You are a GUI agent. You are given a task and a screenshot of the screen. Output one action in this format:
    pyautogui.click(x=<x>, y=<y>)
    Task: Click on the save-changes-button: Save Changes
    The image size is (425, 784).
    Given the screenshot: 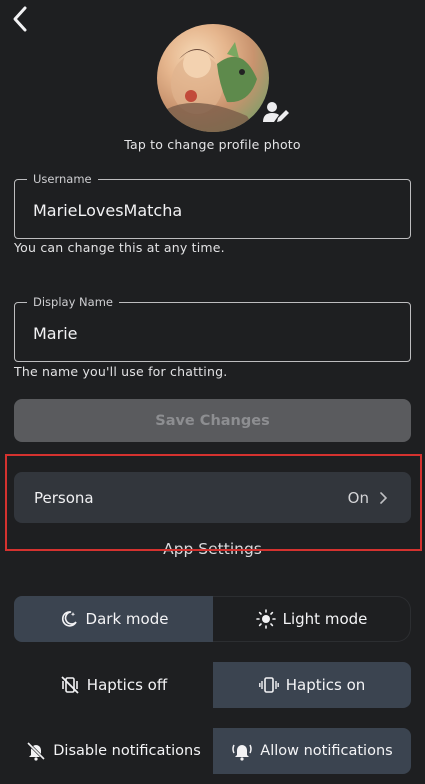 What is the action you would take?
    pyautogui.click(x=212, y=420)
    